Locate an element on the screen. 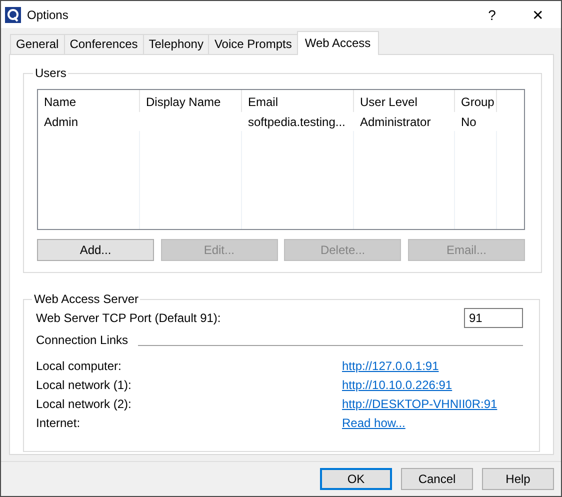 This screenshot has width=562, height=497. link: http://10.10.0.226:91 is located at coordinates (432, 385).